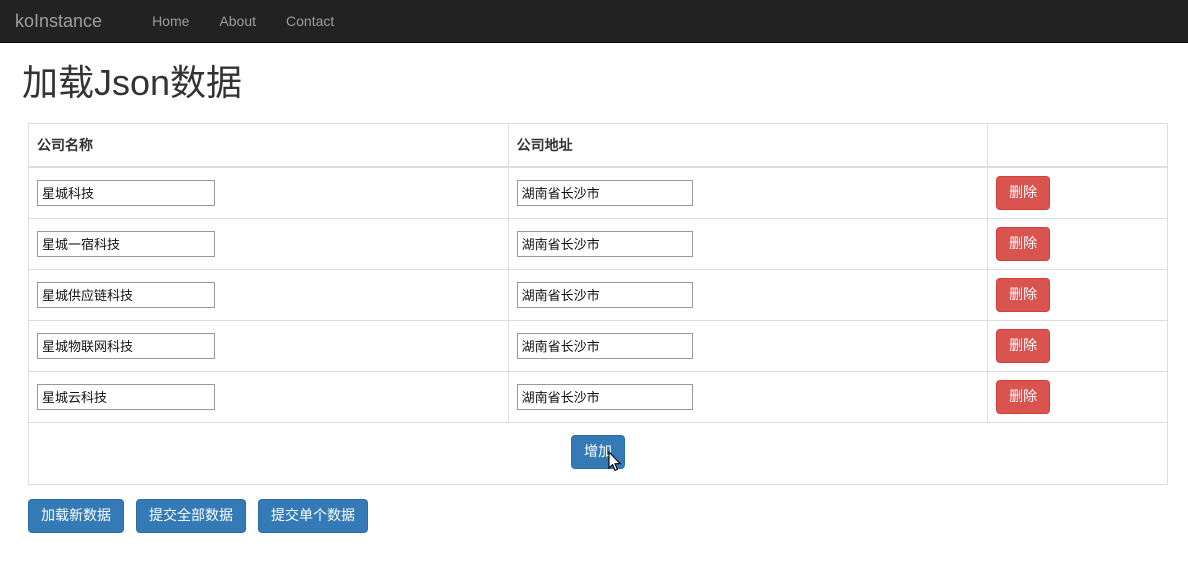 The width and height of the screenshot is (1188, 569). What do you see at coordinates (1077, 145) in the screenshot?
I see `column-header-action` at bounding box center [1077, 145].